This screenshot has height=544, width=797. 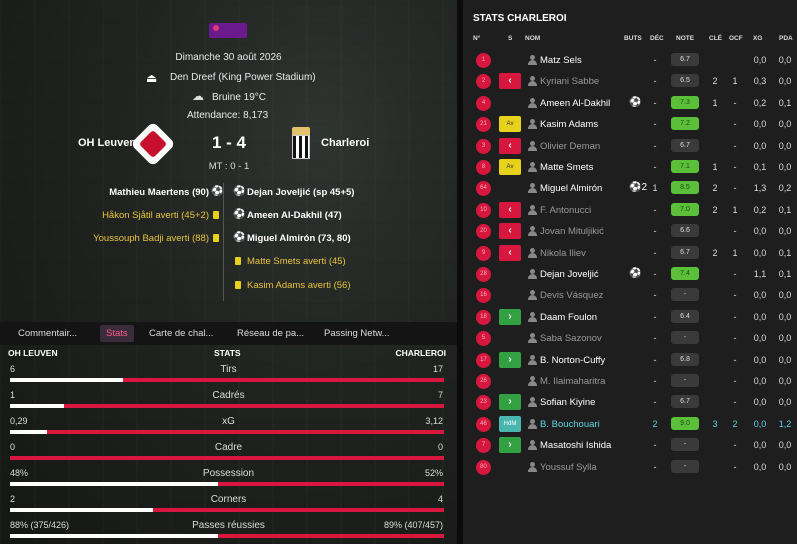 I want to click on player-row: 28 Dejan Joveljić ⚽ - 7.4 - 1,1 0,1, so click(x=633, y=274).